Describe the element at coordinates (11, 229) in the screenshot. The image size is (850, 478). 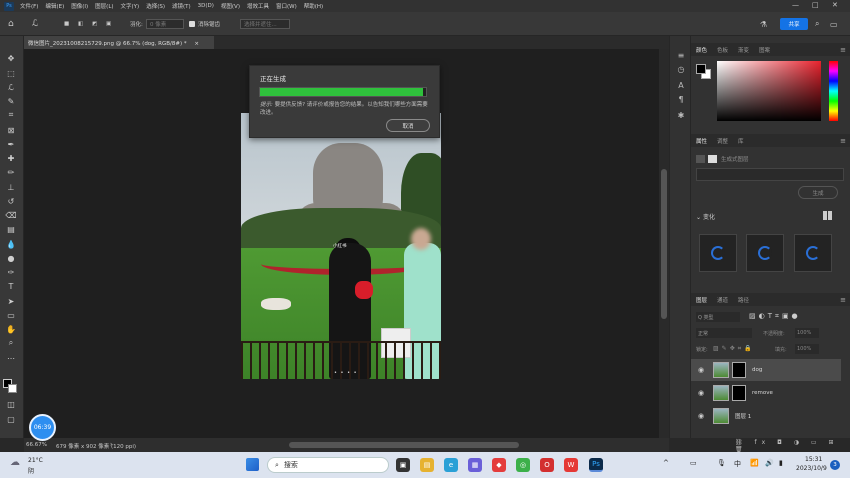
I see `gradient-tool-icon: ▤` at that location.